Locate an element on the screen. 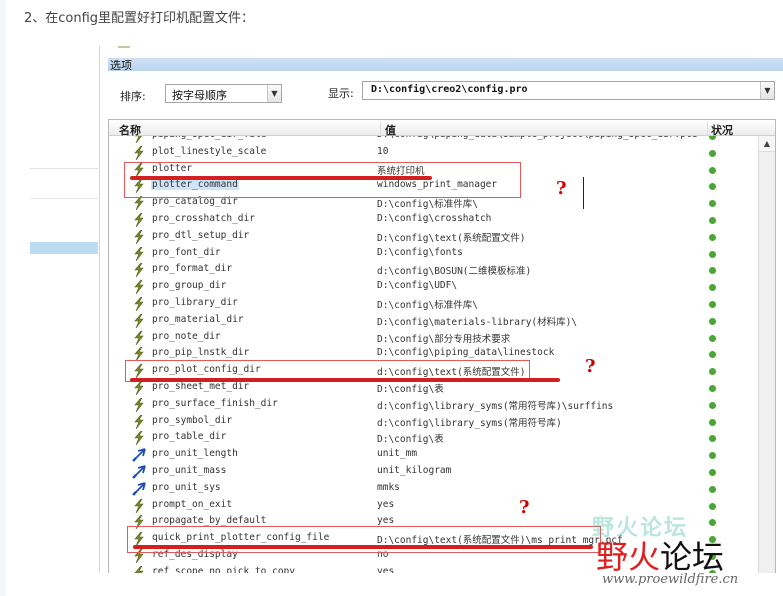 Image resolution: width=783 pixels, height=596 pixels. option-name: propagate_by_default is located at coordinates (209, 520).